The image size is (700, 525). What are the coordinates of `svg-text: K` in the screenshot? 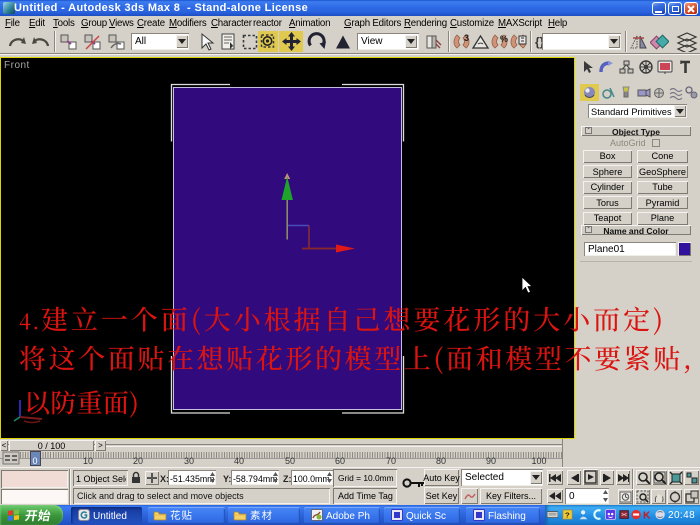 It's located at (647, 515).